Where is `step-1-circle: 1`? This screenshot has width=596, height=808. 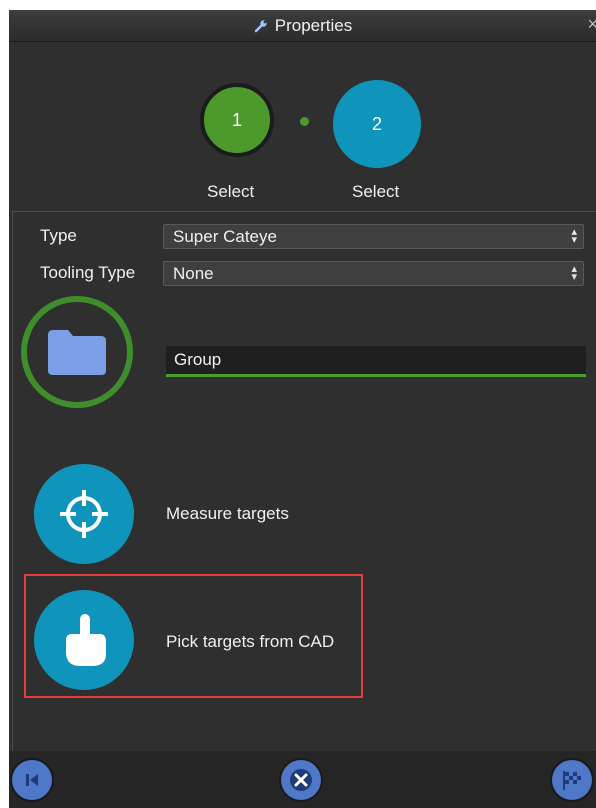 step-1-circle: 1 is located at coordinates (237, 120).